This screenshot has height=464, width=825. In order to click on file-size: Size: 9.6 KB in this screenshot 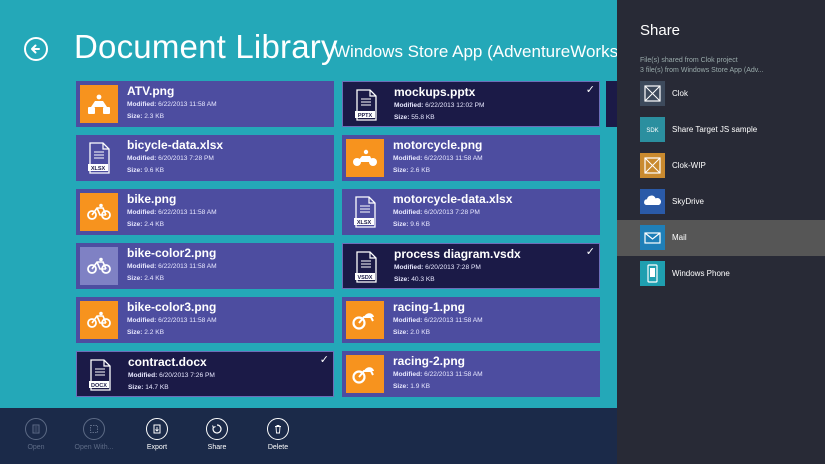, I will do `click(411, 224)`.